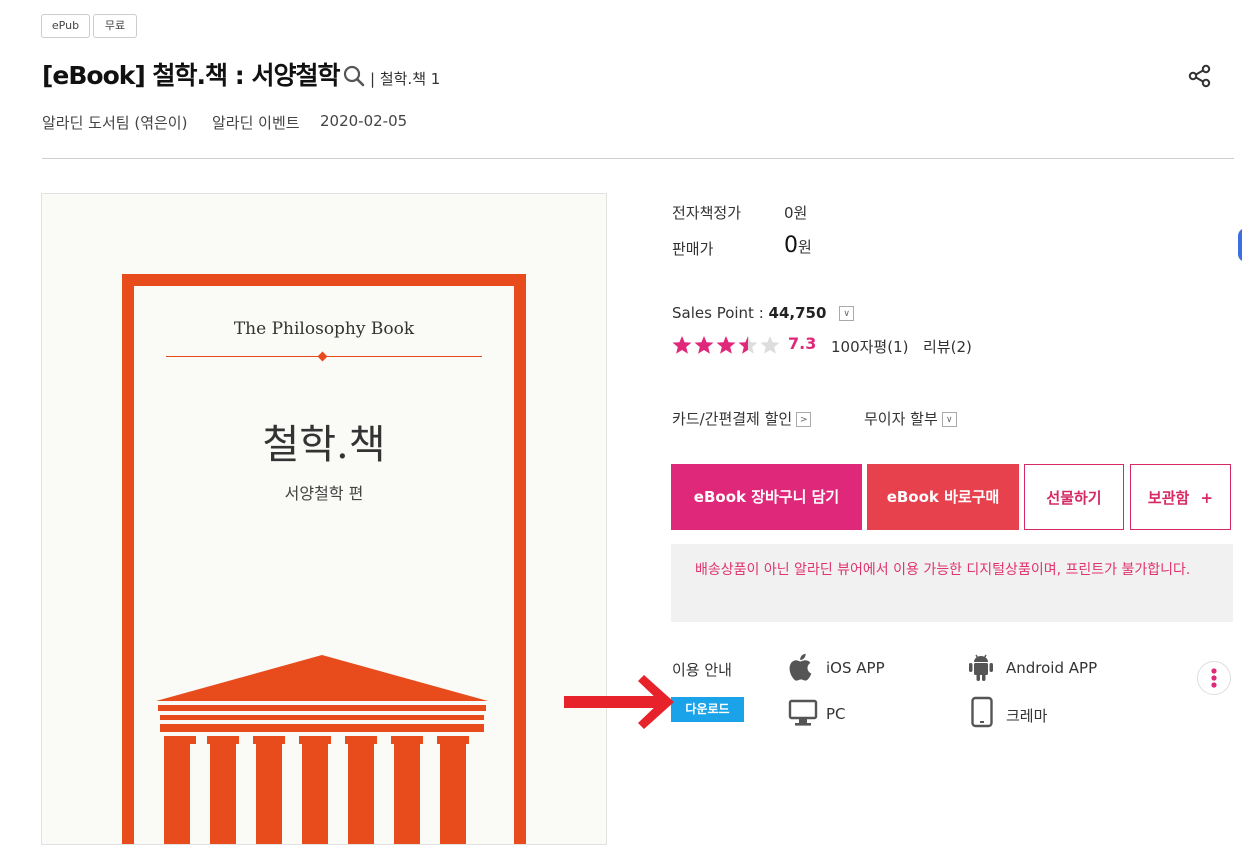  Describe the element at coordinates (732, 419) in the screenshot. I see `card-discount-label: 카드/간편결제 할인` at that location.